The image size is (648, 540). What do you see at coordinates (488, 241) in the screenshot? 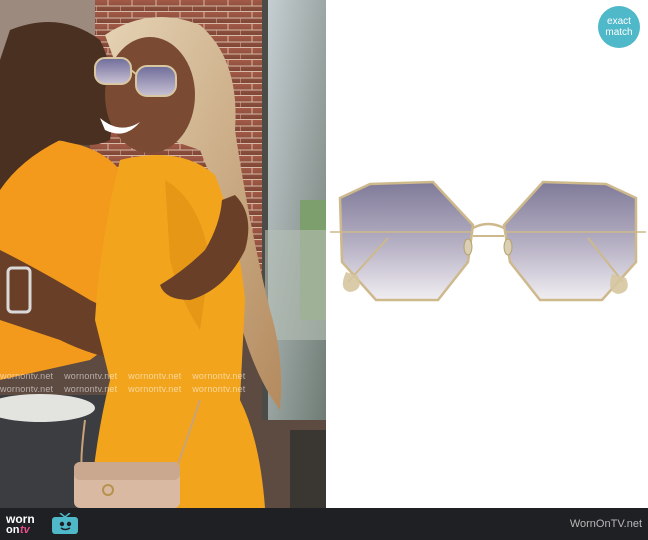
I see `sunglasses-image` at bounding box center [488, 241].